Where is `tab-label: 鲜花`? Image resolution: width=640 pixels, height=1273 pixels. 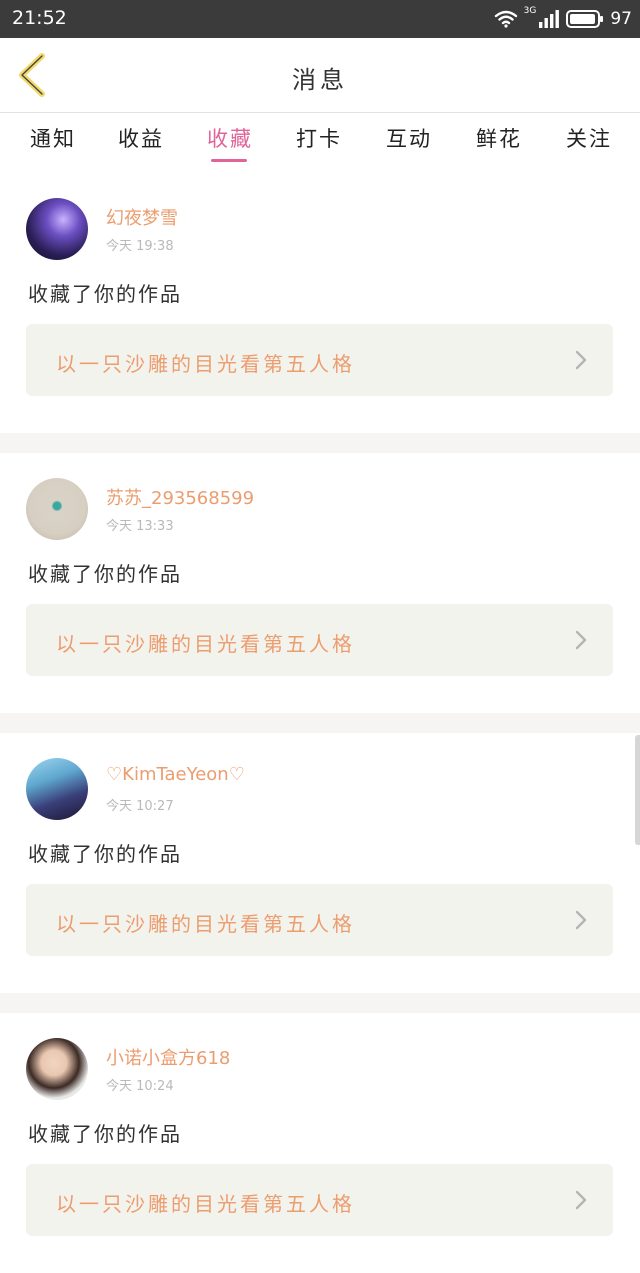
tab-label: 鲜花 is located at coordinates (499, 139).